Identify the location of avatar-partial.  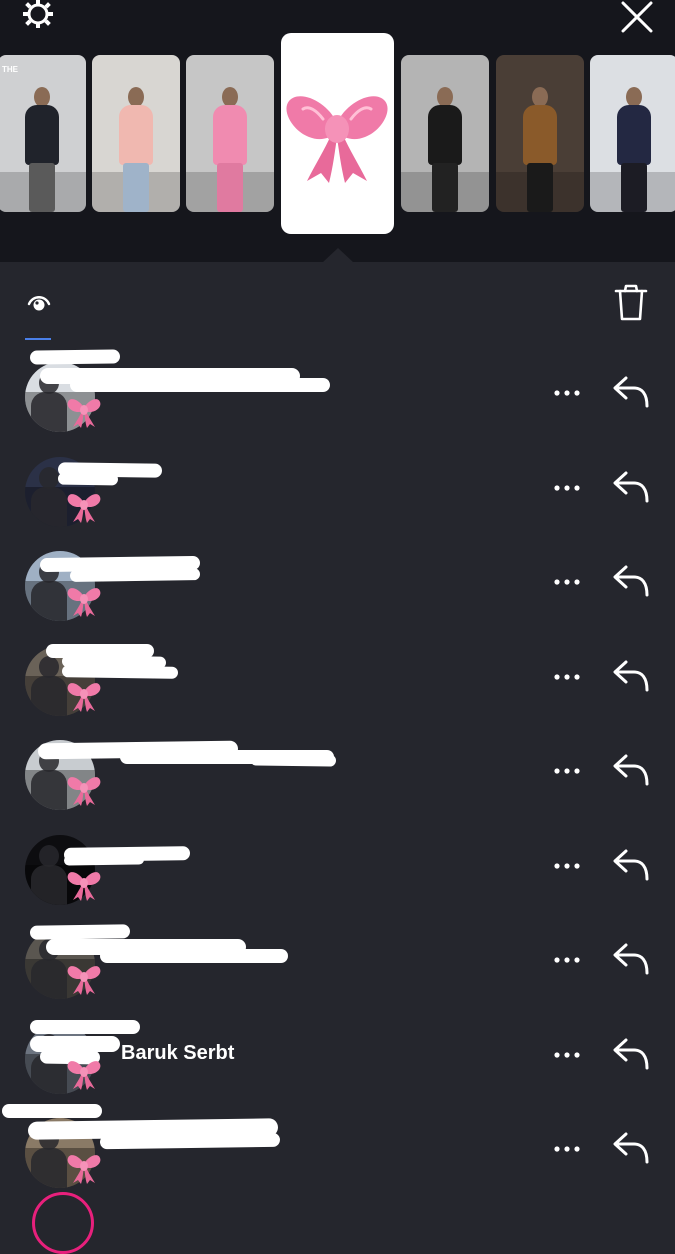
(63, 1223).